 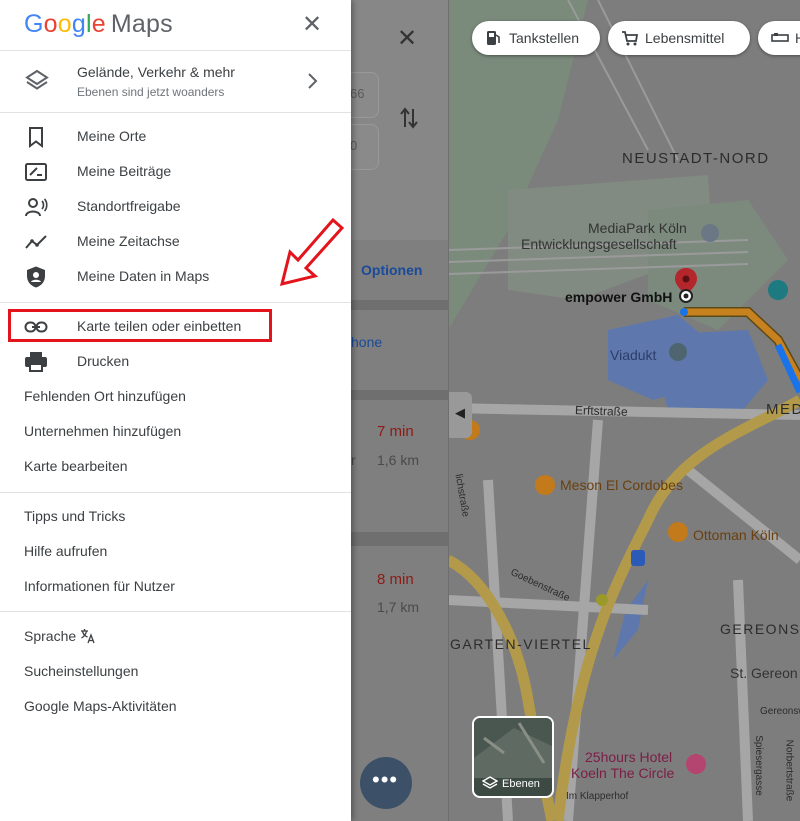 I want to click on printer-icon, so click(x=36, y=362).